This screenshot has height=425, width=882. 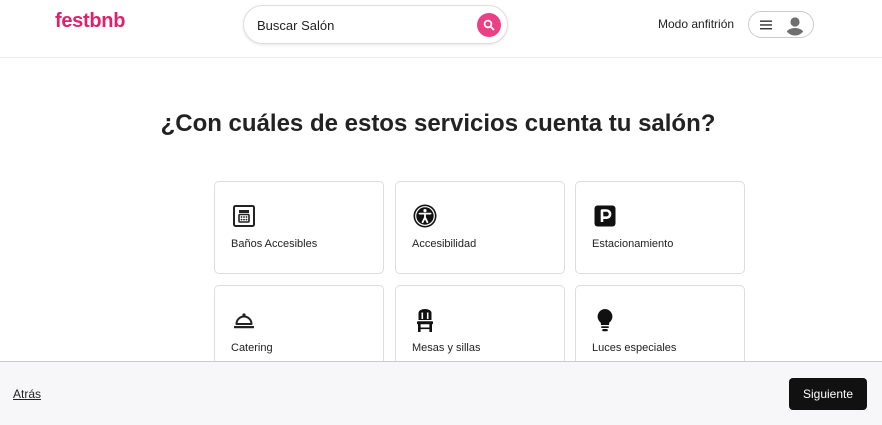 What do you see at coordinates (444, 244) in the screenshot?
I see `service-label: Accesibilidad` at bounding box center [444, 244].